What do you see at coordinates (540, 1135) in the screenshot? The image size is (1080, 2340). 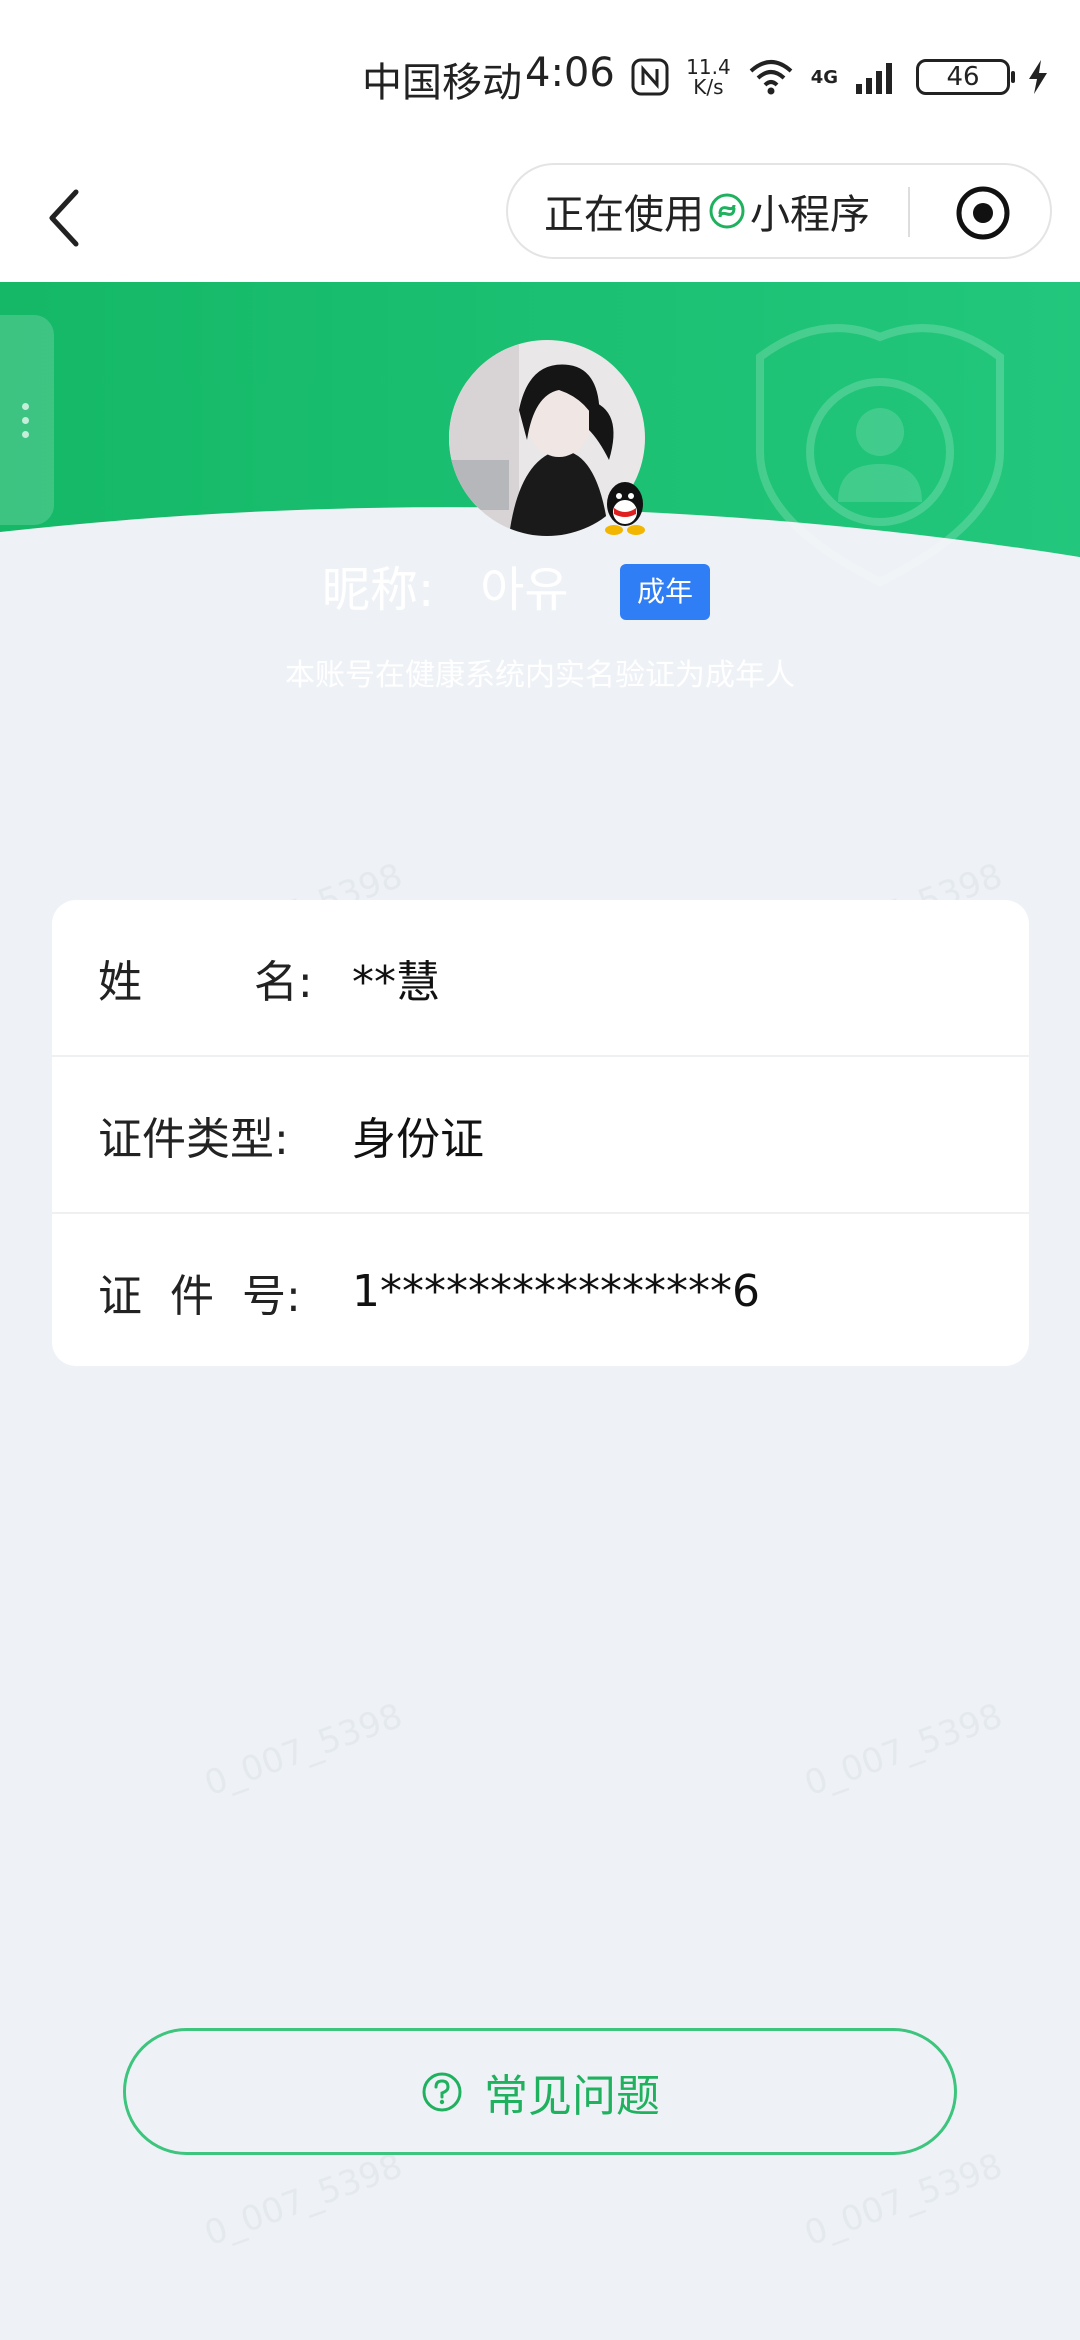 I see `info-row-id-type: 证件类型: 身份证` at bounding box center [540, 1135].